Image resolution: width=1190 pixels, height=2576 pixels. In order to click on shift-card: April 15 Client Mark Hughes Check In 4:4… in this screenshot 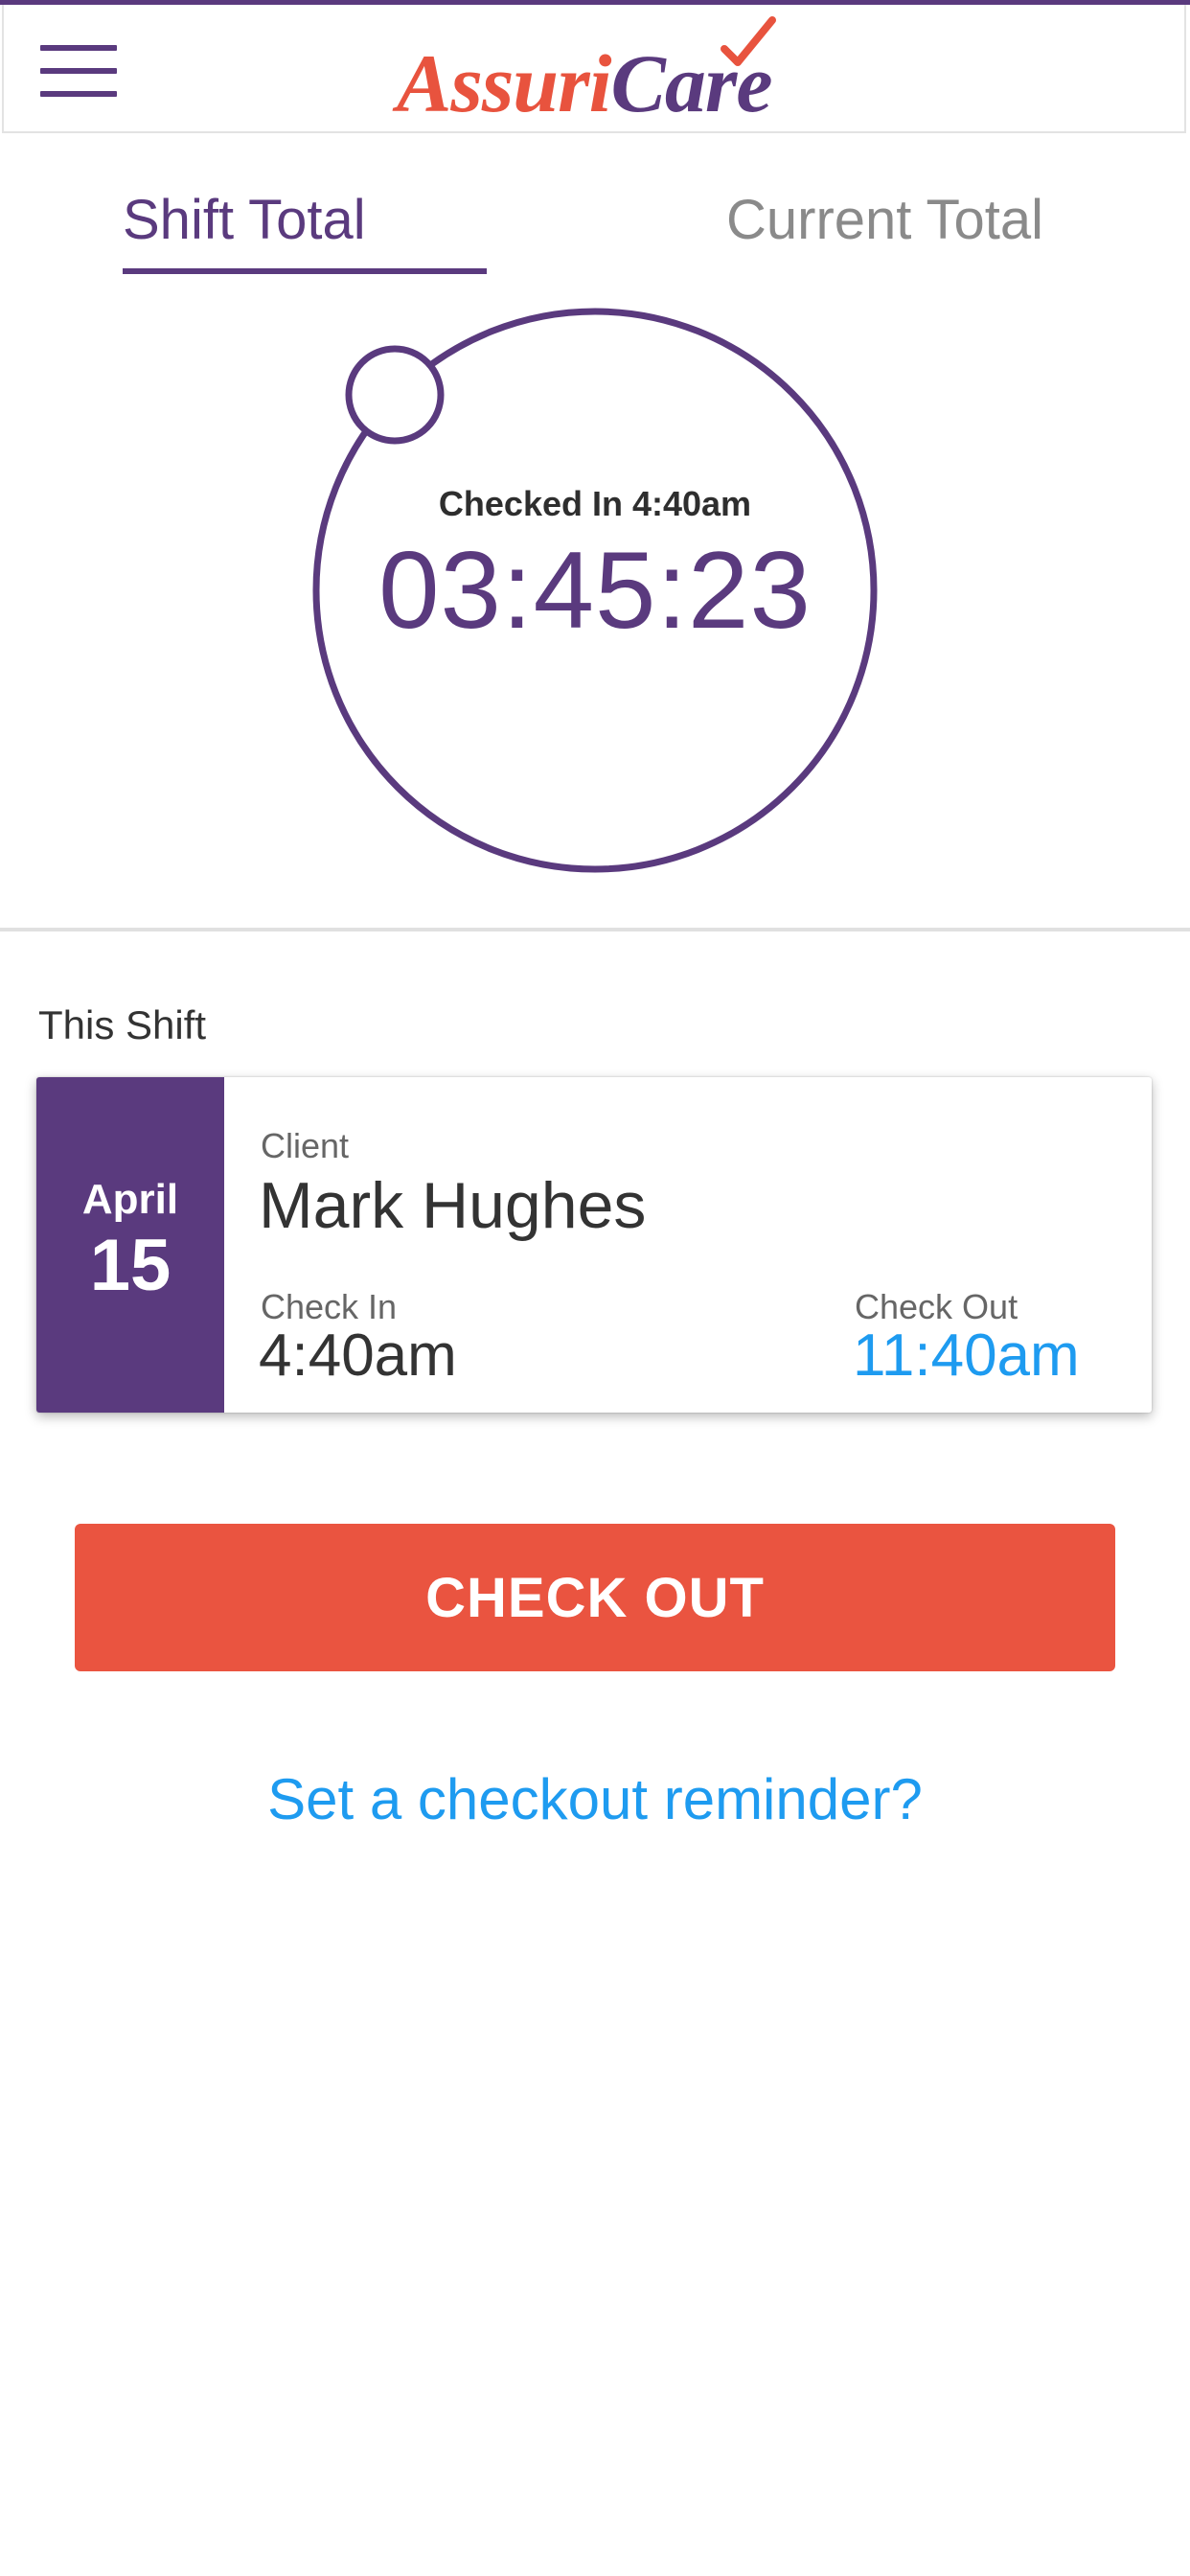, I will do `click(594, 1245)`.